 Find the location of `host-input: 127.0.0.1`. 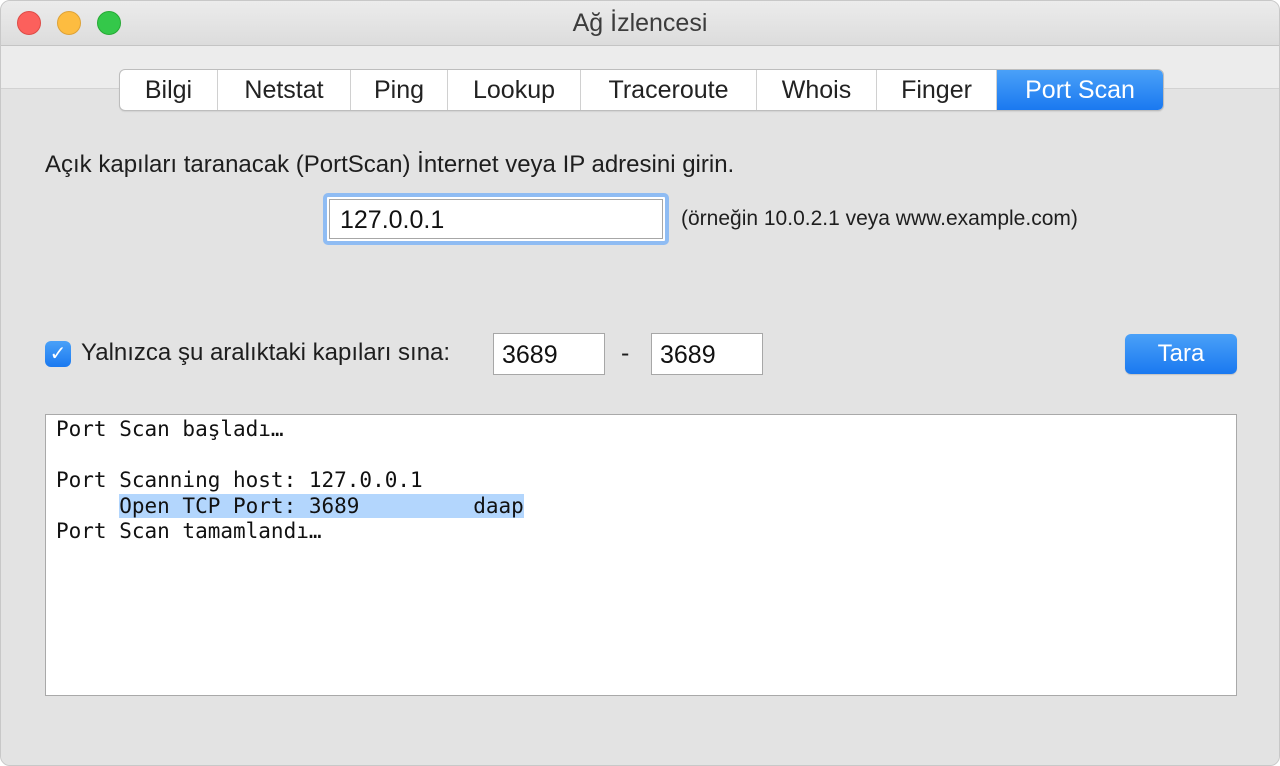

host-input: 127.0.0.1 is located at coordinates (496, 219).